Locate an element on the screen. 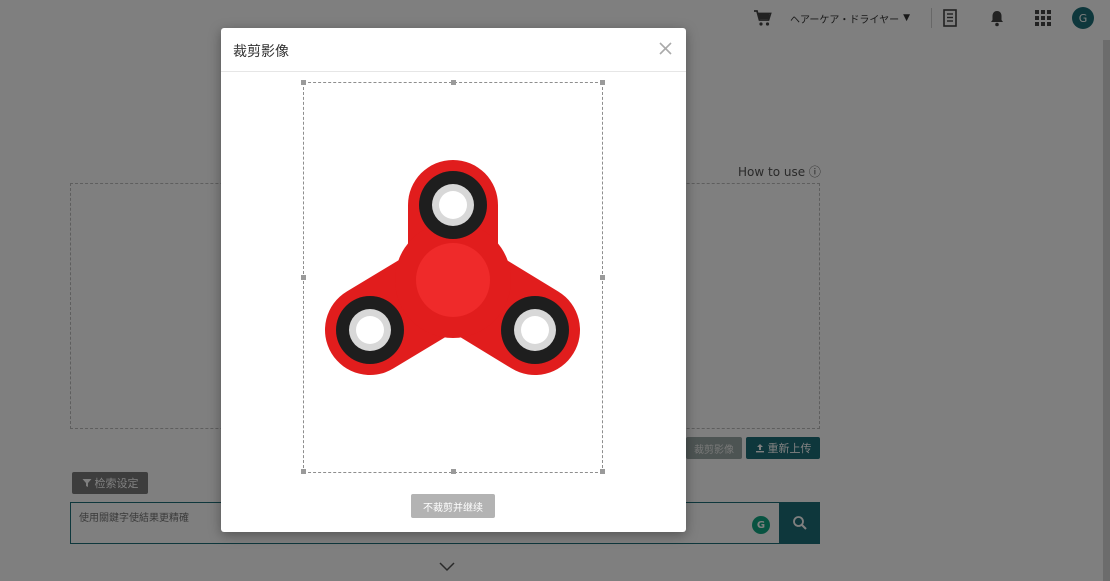  modal-header: 裁剪影像 is located at coordinates (453, 50).